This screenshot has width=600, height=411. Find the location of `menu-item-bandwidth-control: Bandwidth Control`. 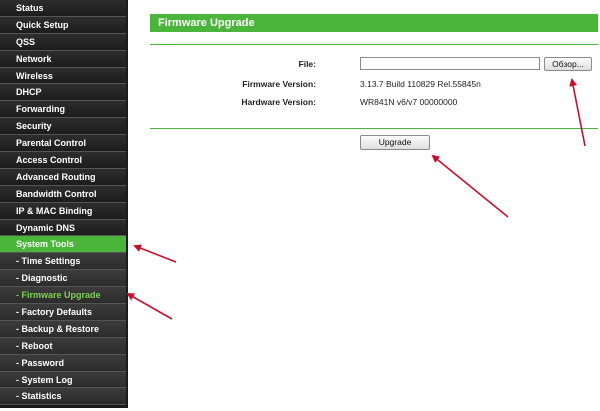

menu-item-bandwidth-control: Bandwidth Control is located at coordinates (63, 194).